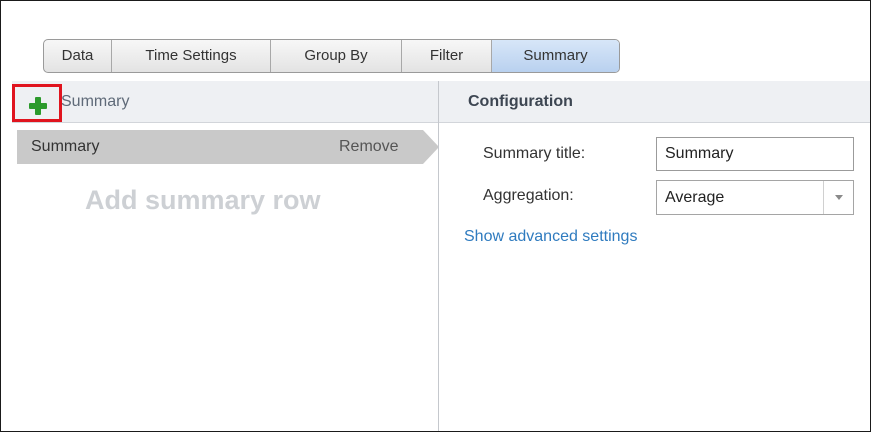 The width and height of the screenshot is (873, 432). I want to click on aggregation-dropdown-button, so click(838, 197).